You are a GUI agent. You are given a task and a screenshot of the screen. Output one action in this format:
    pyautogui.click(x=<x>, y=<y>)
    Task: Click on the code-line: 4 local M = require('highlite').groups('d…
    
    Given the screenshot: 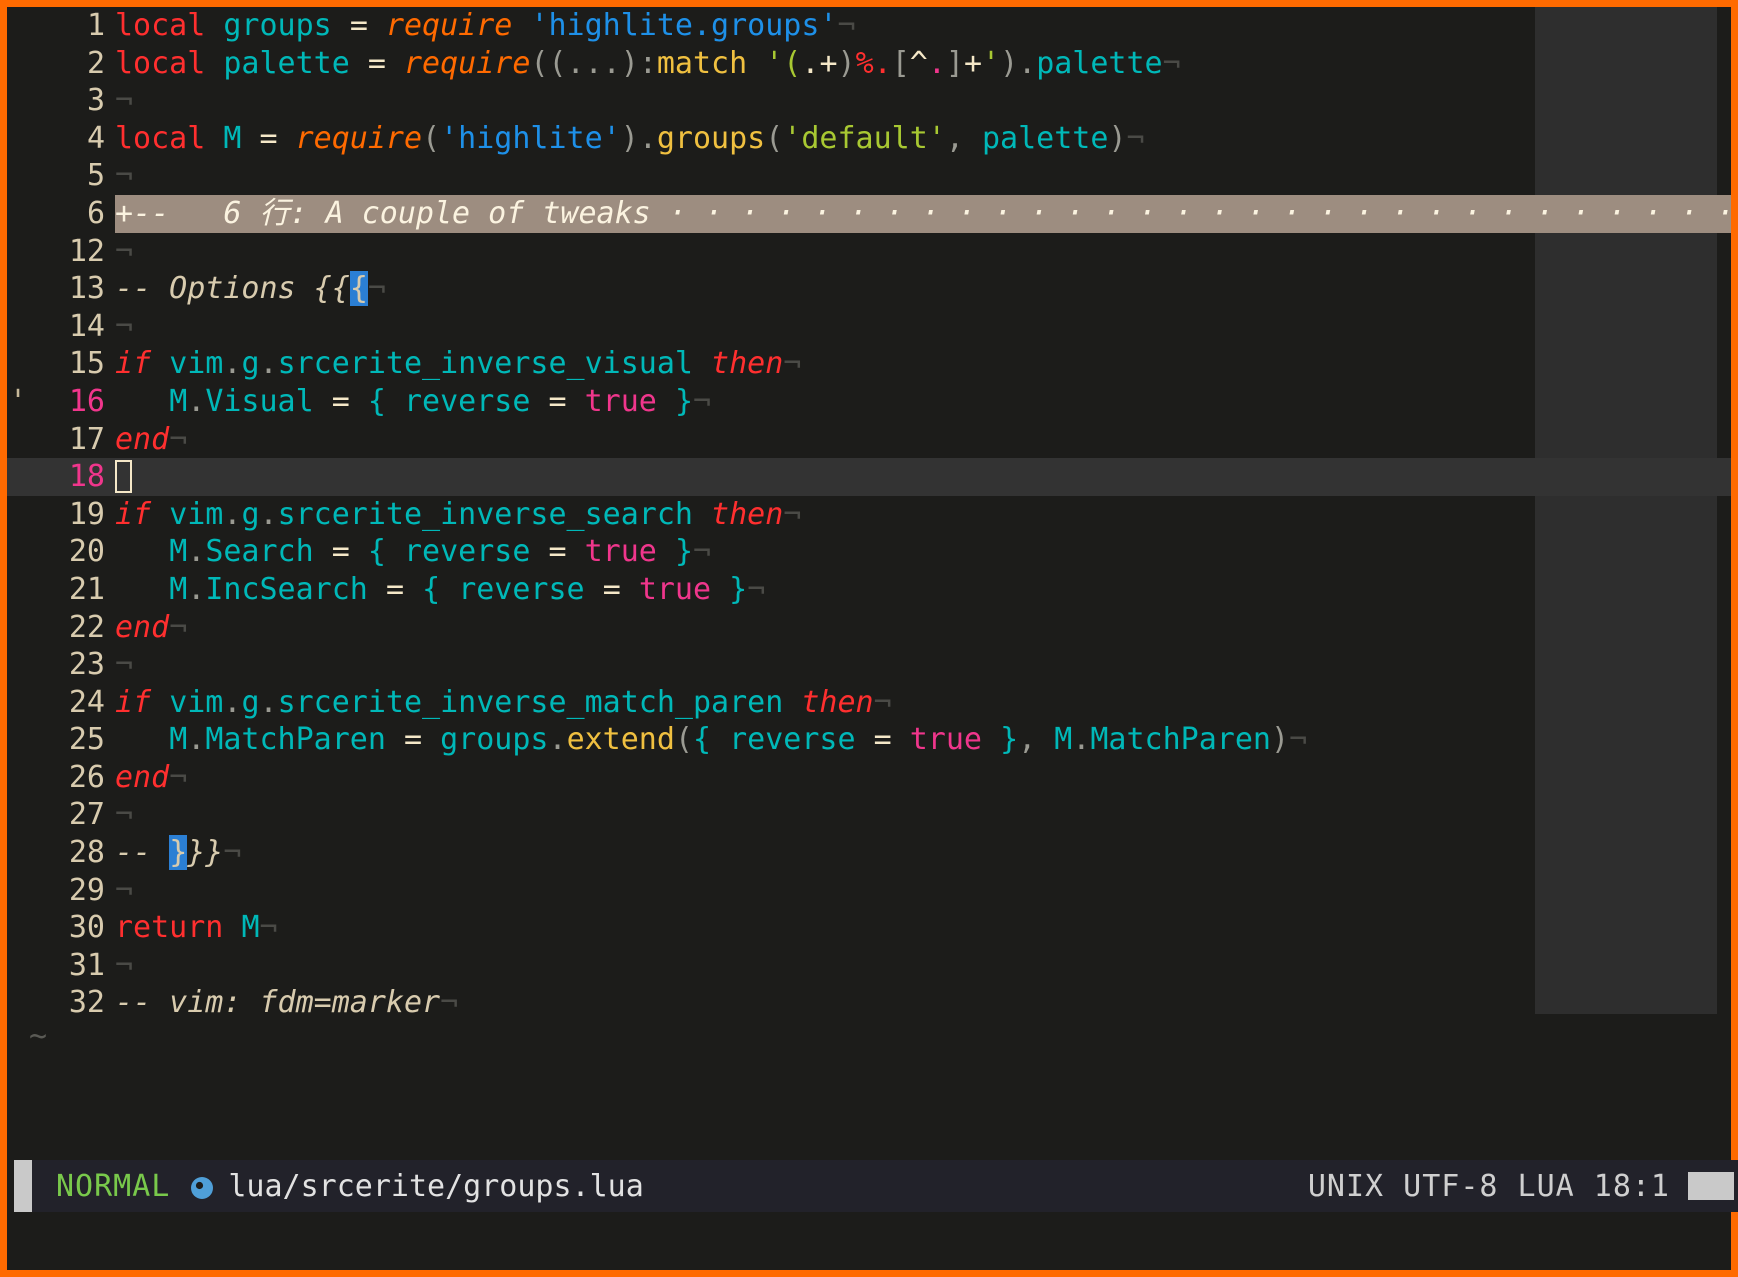 What is the action you would take?
    pyautogui.click(x=869, y=139)
    